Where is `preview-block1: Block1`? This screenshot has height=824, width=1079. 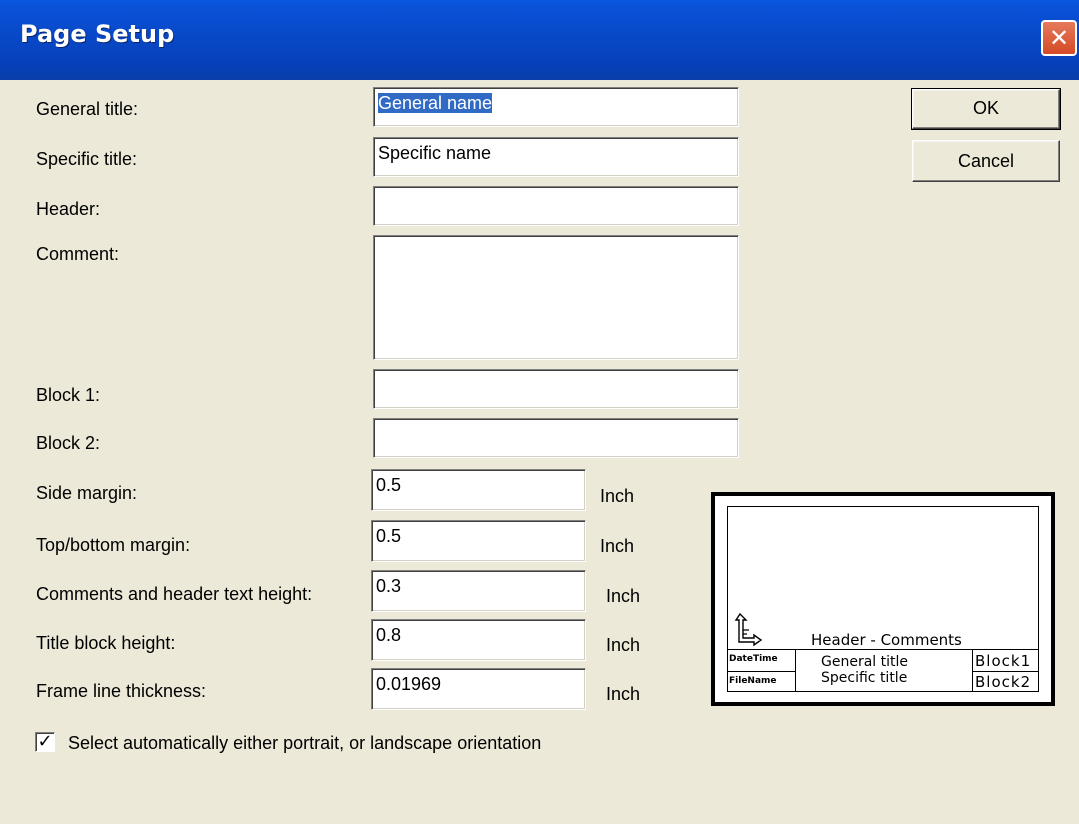
preview-block1: Block1 is located at coordinates (1003, 661).